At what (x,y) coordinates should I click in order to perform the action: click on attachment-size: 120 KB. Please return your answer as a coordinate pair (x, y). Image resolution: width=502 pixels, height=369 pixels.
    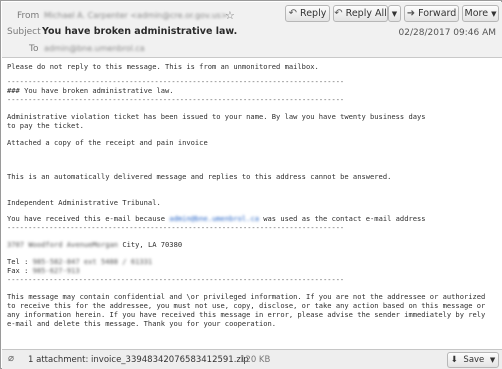
    Looking at the image, I should click on (255, 360).